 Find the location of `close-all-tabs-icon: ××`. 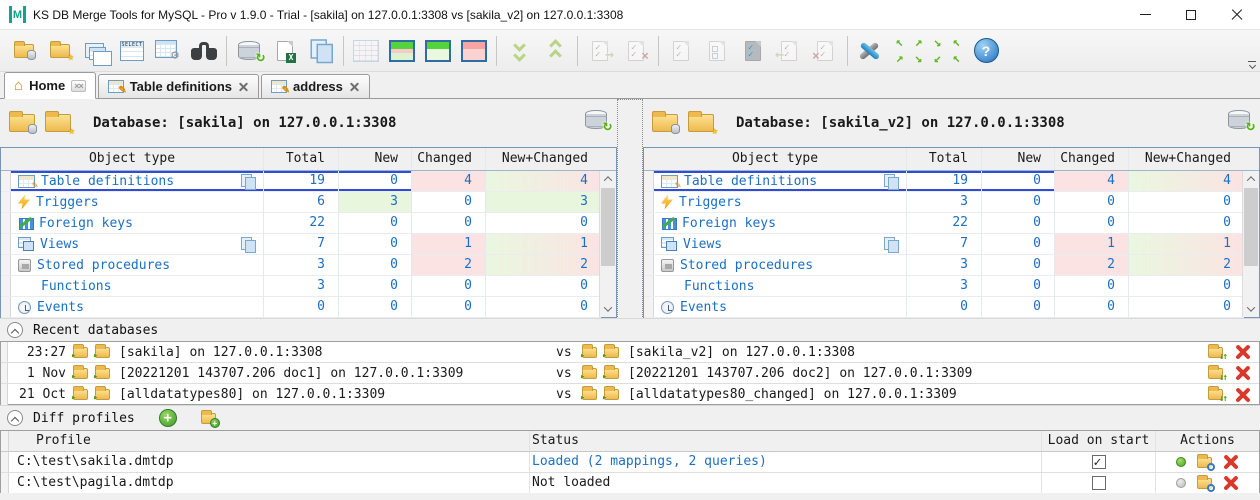

close-all-tabs-icon: ×× is located at coordinates (78, 85).